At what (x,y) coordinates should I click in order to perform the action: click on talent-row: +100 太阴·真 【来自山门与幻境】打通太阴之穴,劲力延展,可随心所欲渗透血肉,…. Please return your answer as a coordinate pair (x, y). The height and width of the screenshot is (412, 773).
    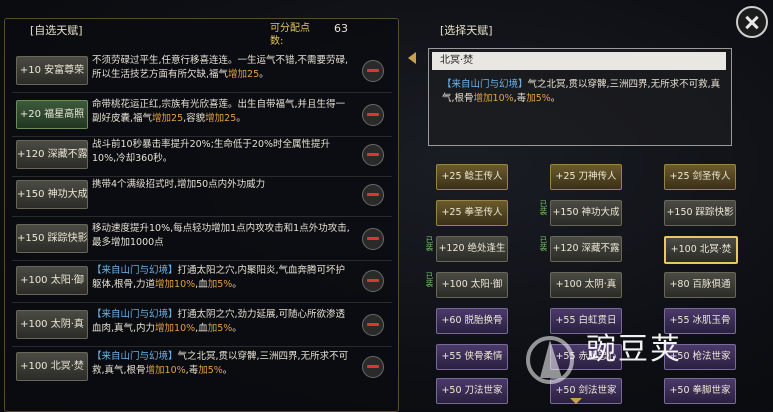
    Looking at the image, I should click on (202, 325).